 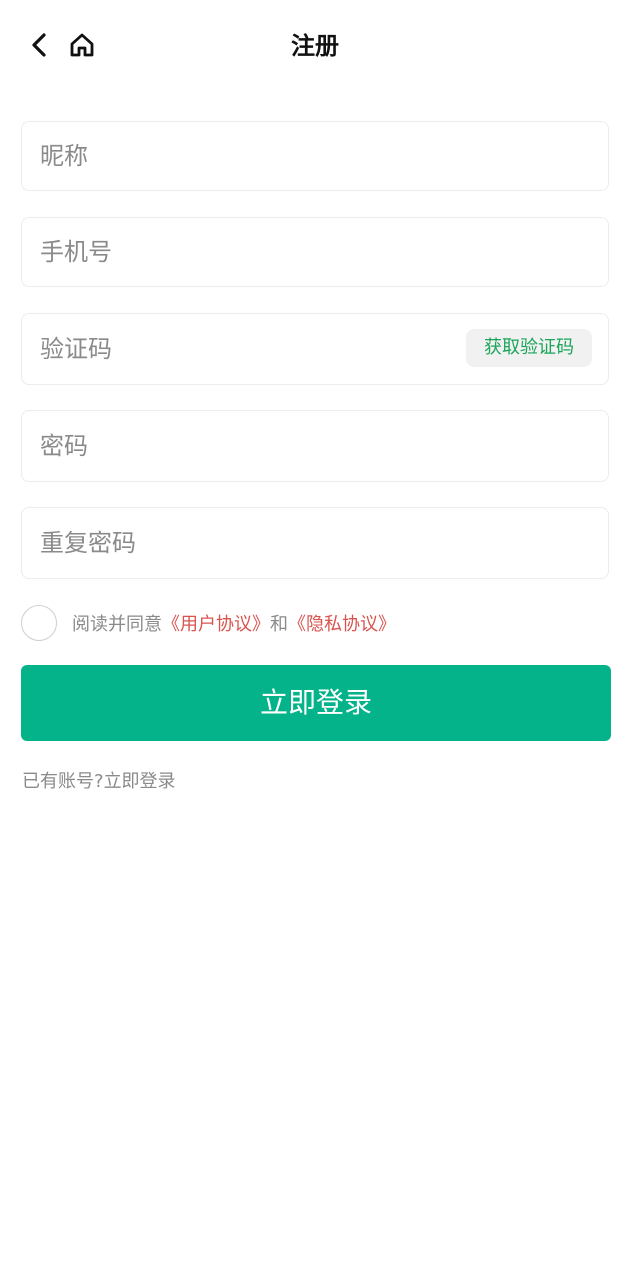 I want to click on page-title: 注册, so click(x=315, y=46).